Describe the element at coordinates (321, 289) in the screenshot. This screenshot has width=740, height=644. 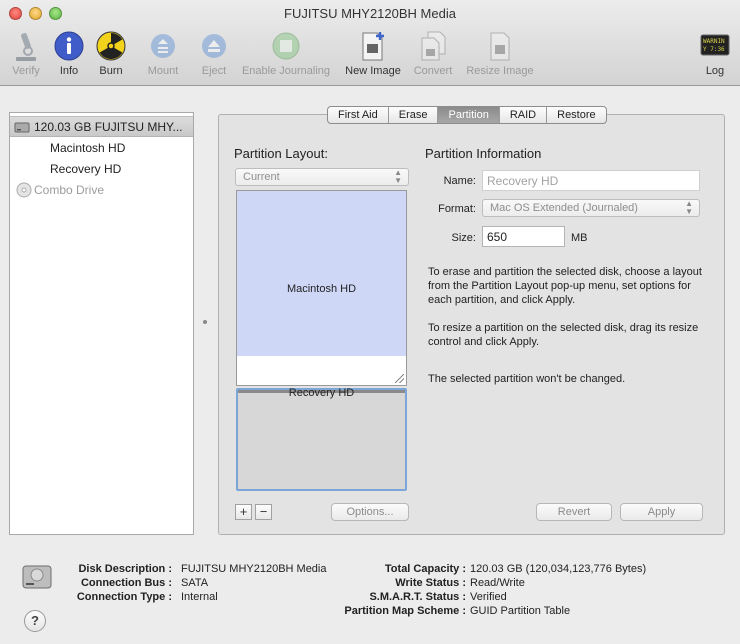
I see `partition-label: Macintosh HD` at that location.